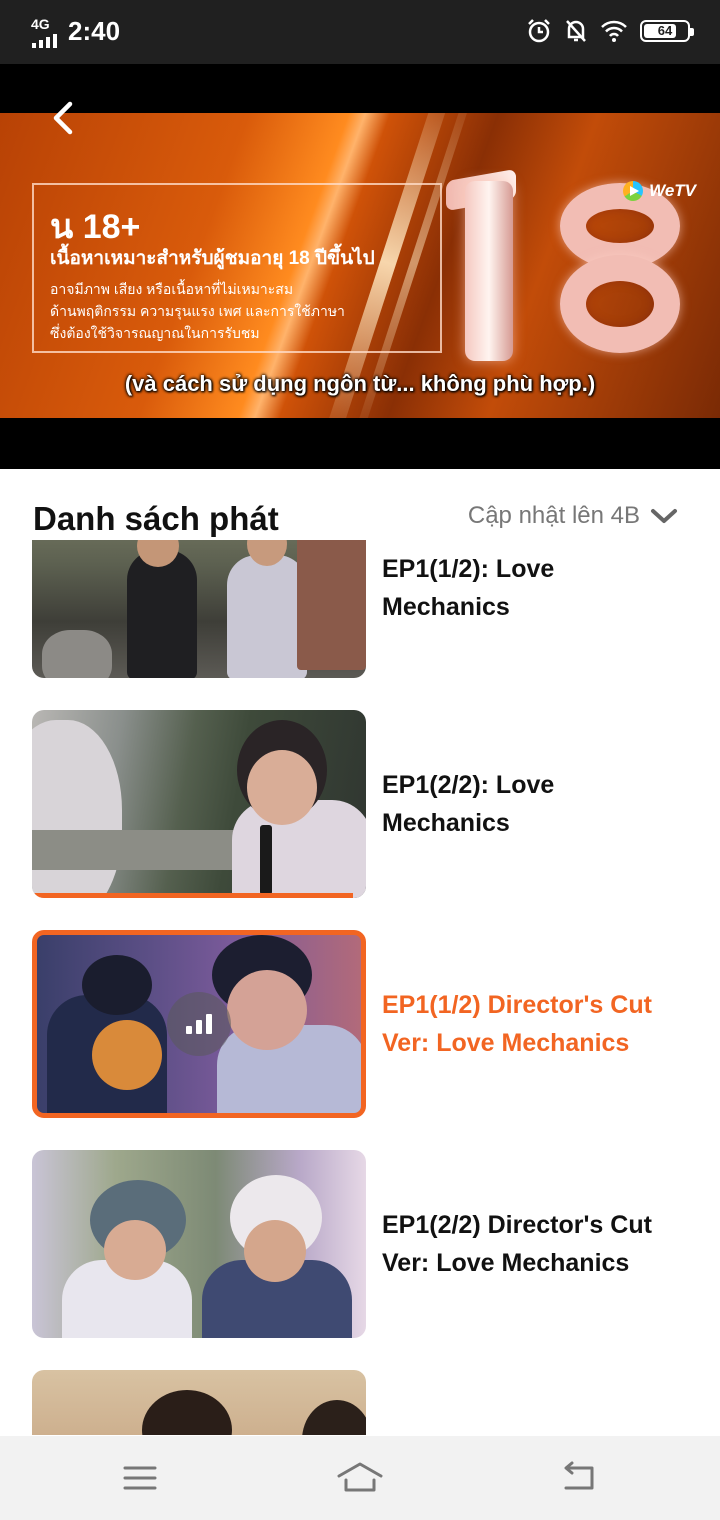  I want to click on battery-percent: 64, so click(665, 30).